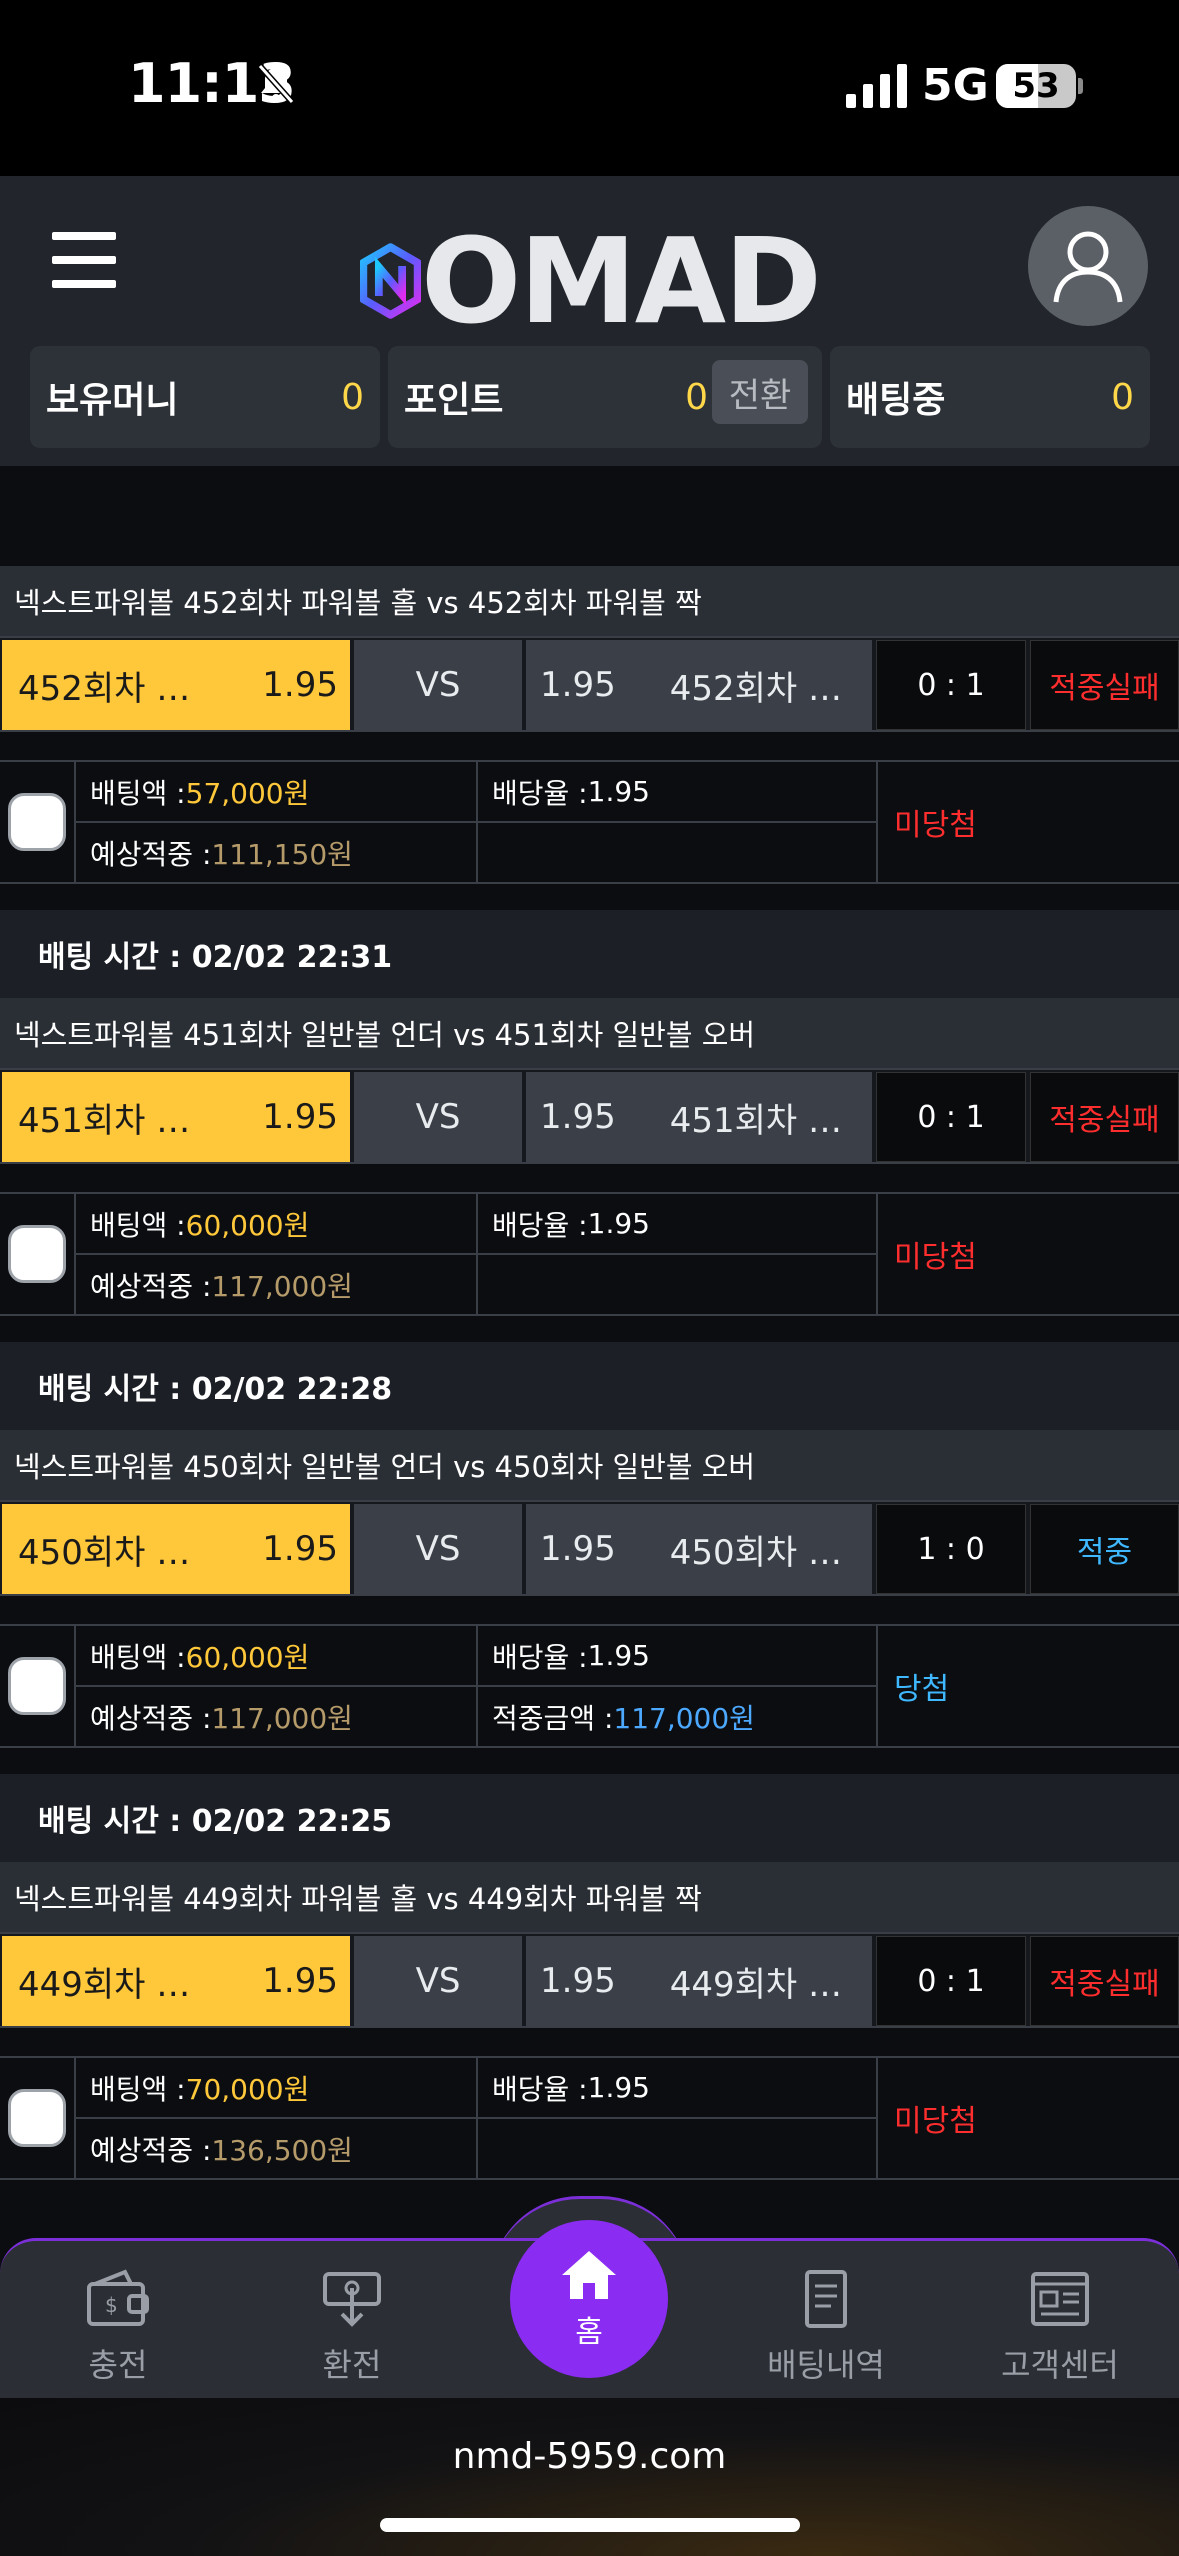 Image resolution: width=1179 pixels, height=2556 pixels. I want to click on balance-betting-label: 배팅중, so click(896, 400).